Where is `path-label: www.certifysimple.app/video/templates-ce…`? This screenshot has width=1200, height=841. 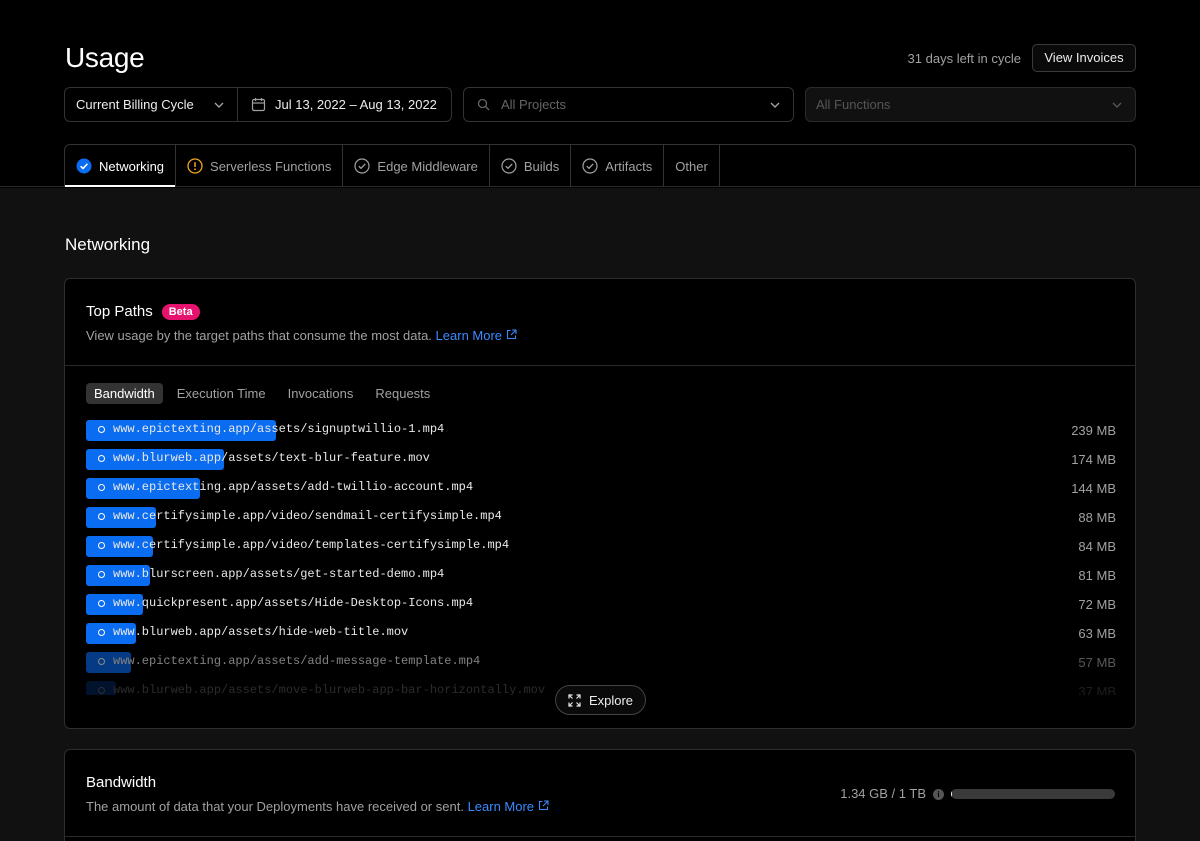 path-label: www.certifysimple.app/video/templates-ce… is located at coordinates (303, 545).